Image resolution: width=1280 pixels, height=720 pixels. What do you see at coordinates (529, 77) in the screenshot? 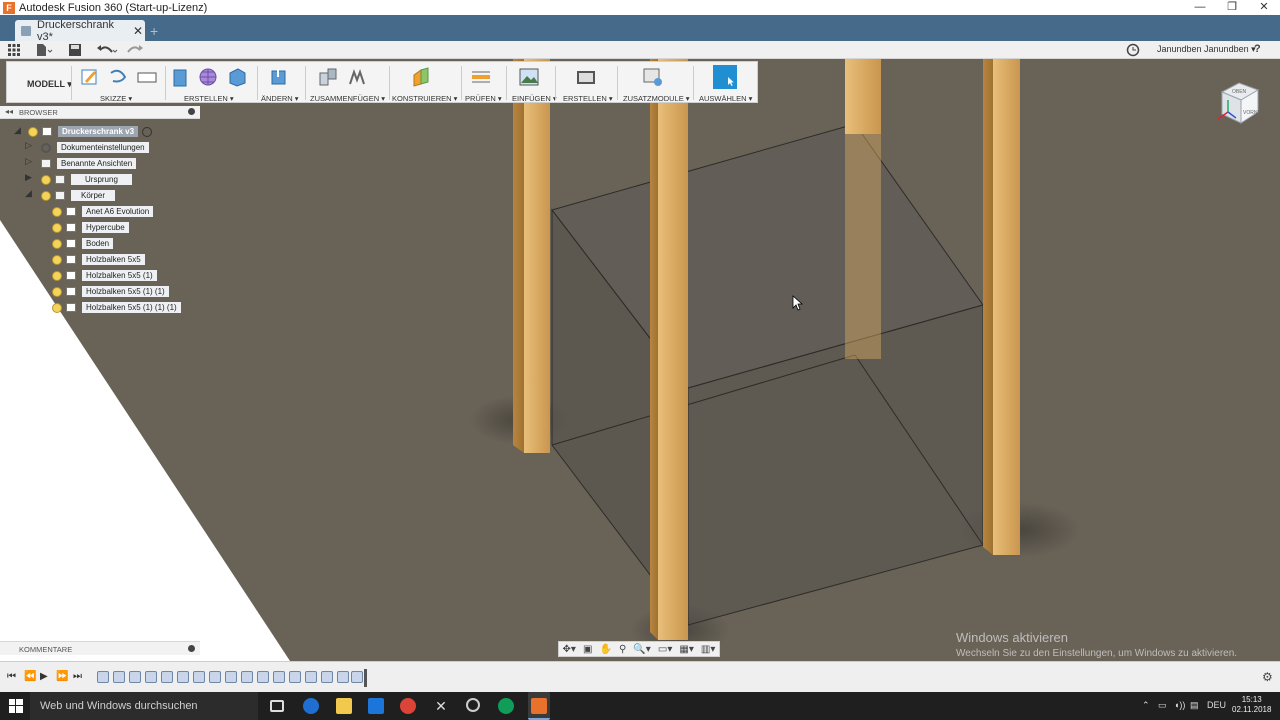
I see `insert-image-icon` at bounding box center [529, 77].